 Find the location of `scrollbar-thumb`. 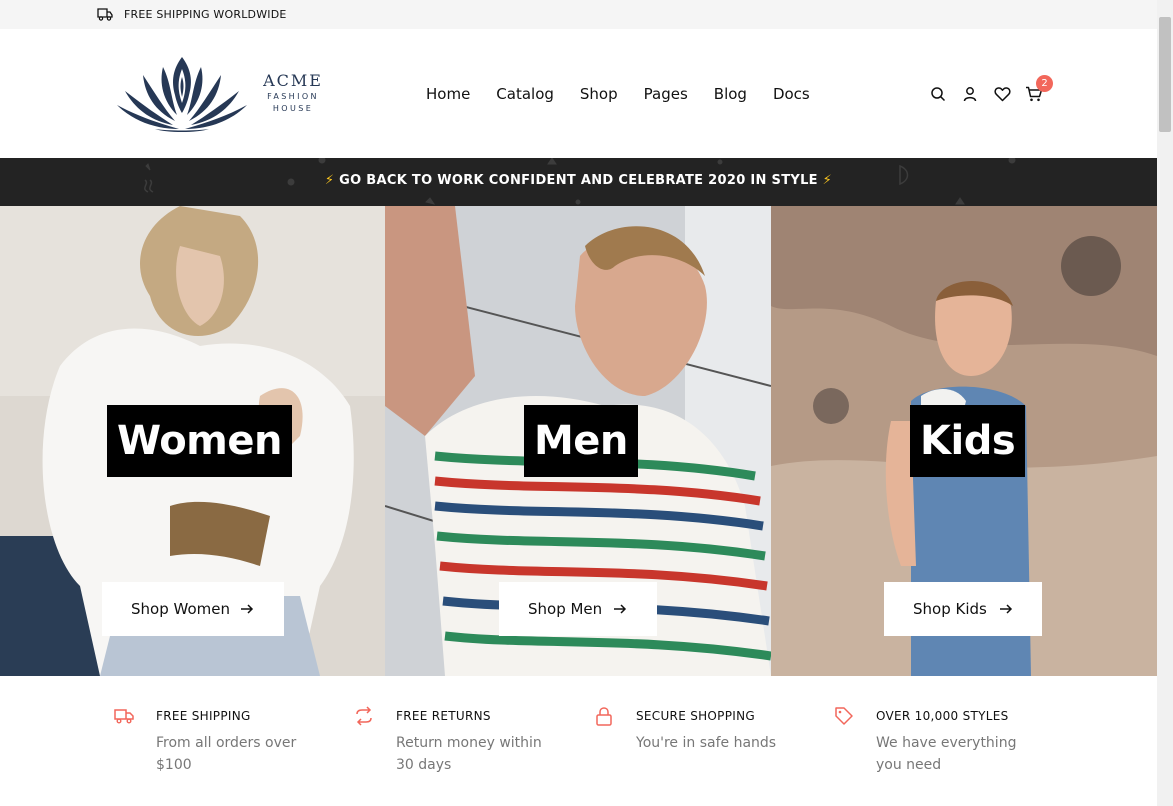

scrollbar-thumb is located at coordinates (1165, 74).